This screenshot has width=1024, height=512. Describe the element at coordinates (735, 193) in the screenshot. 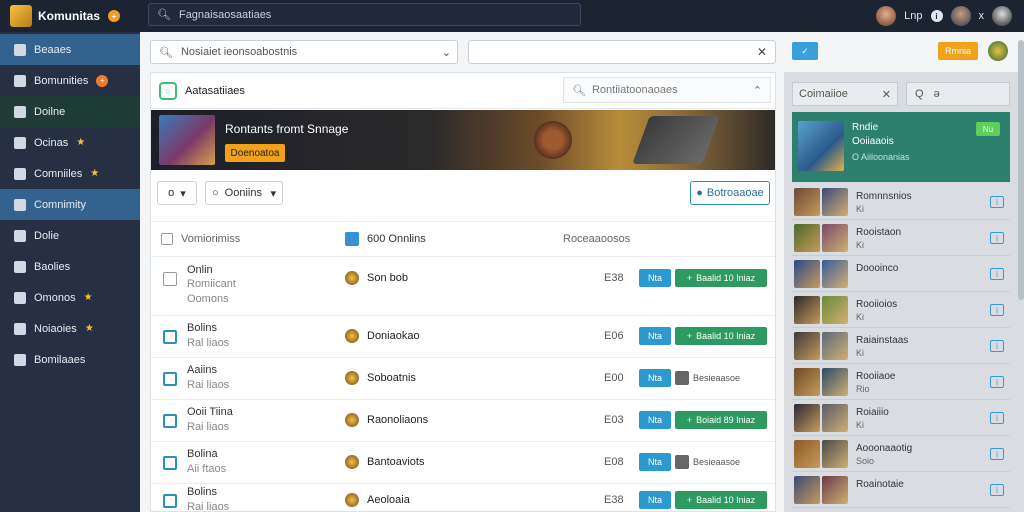

I see `action-button-label: Botroaaoae` at that location.